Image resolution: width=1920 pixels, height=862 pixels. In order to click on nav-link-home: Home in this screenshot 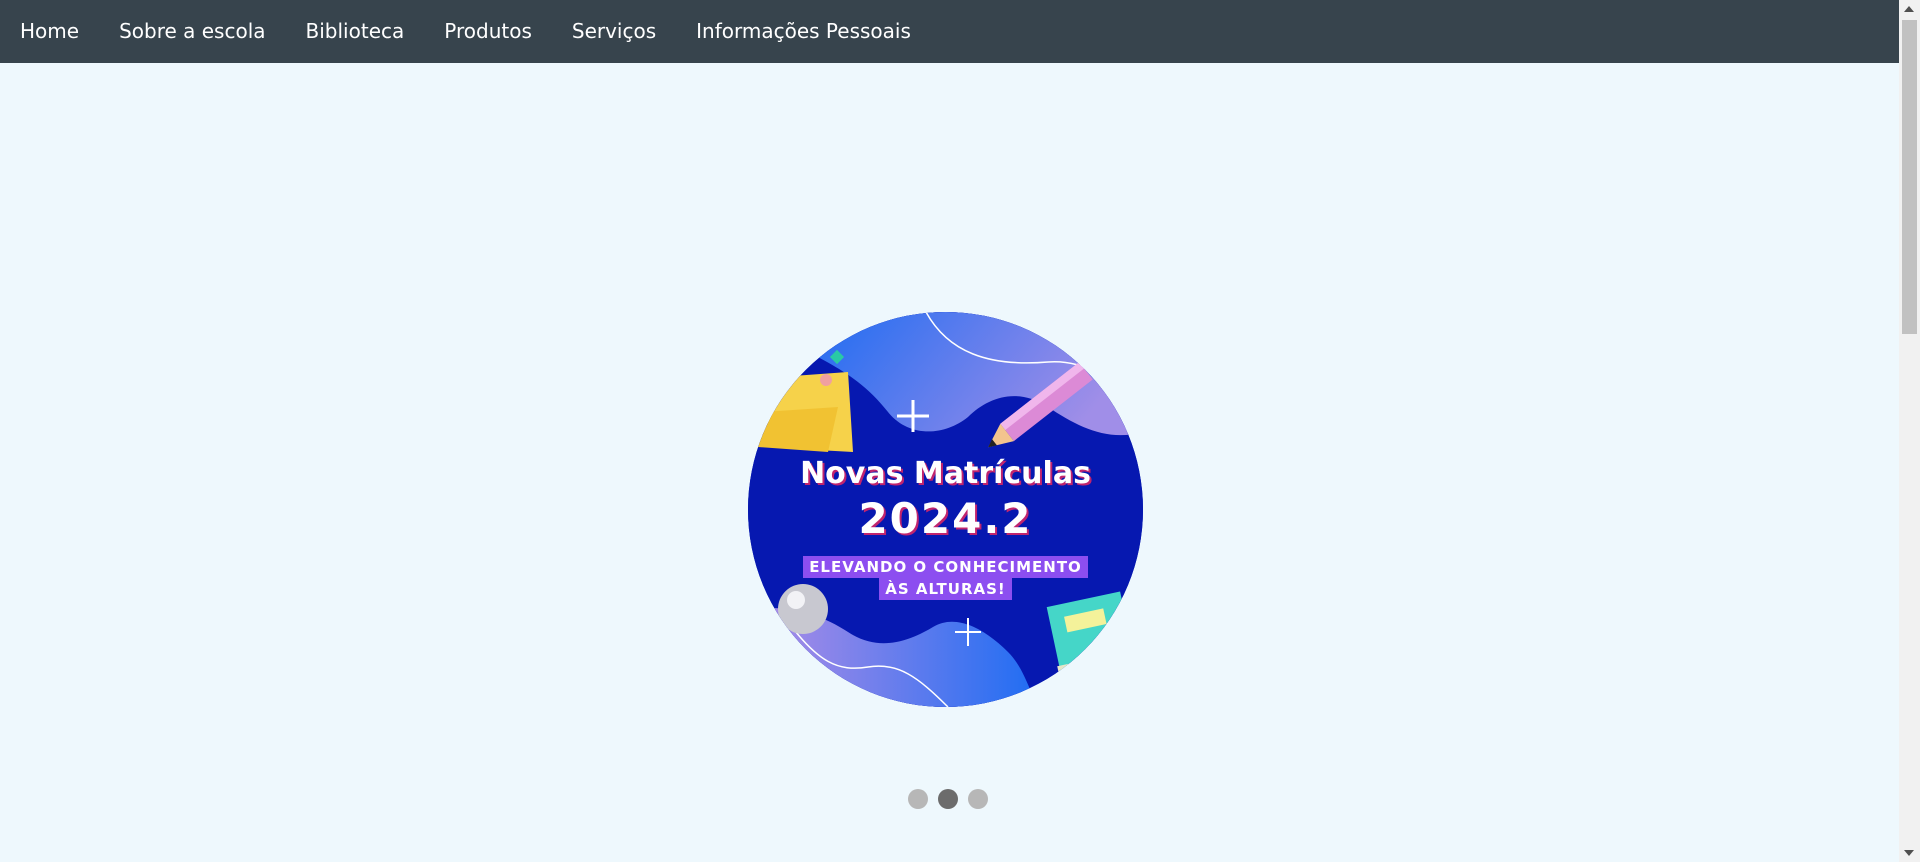, I will do `click(49, 31)`.